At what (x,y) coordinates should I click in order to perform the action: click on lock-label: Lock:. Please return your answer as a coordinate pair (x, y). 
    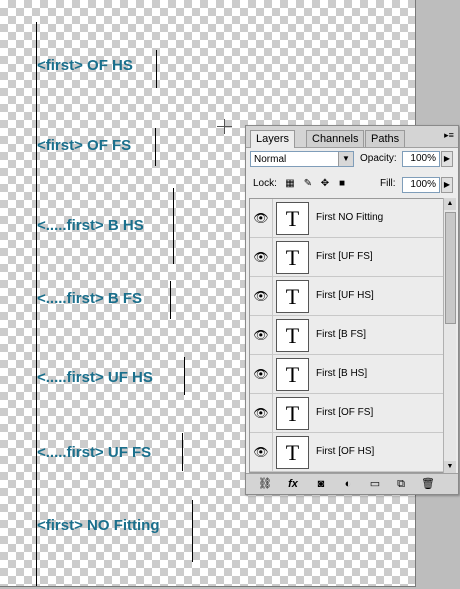
    Looking at the image, I should click on (265, 183).